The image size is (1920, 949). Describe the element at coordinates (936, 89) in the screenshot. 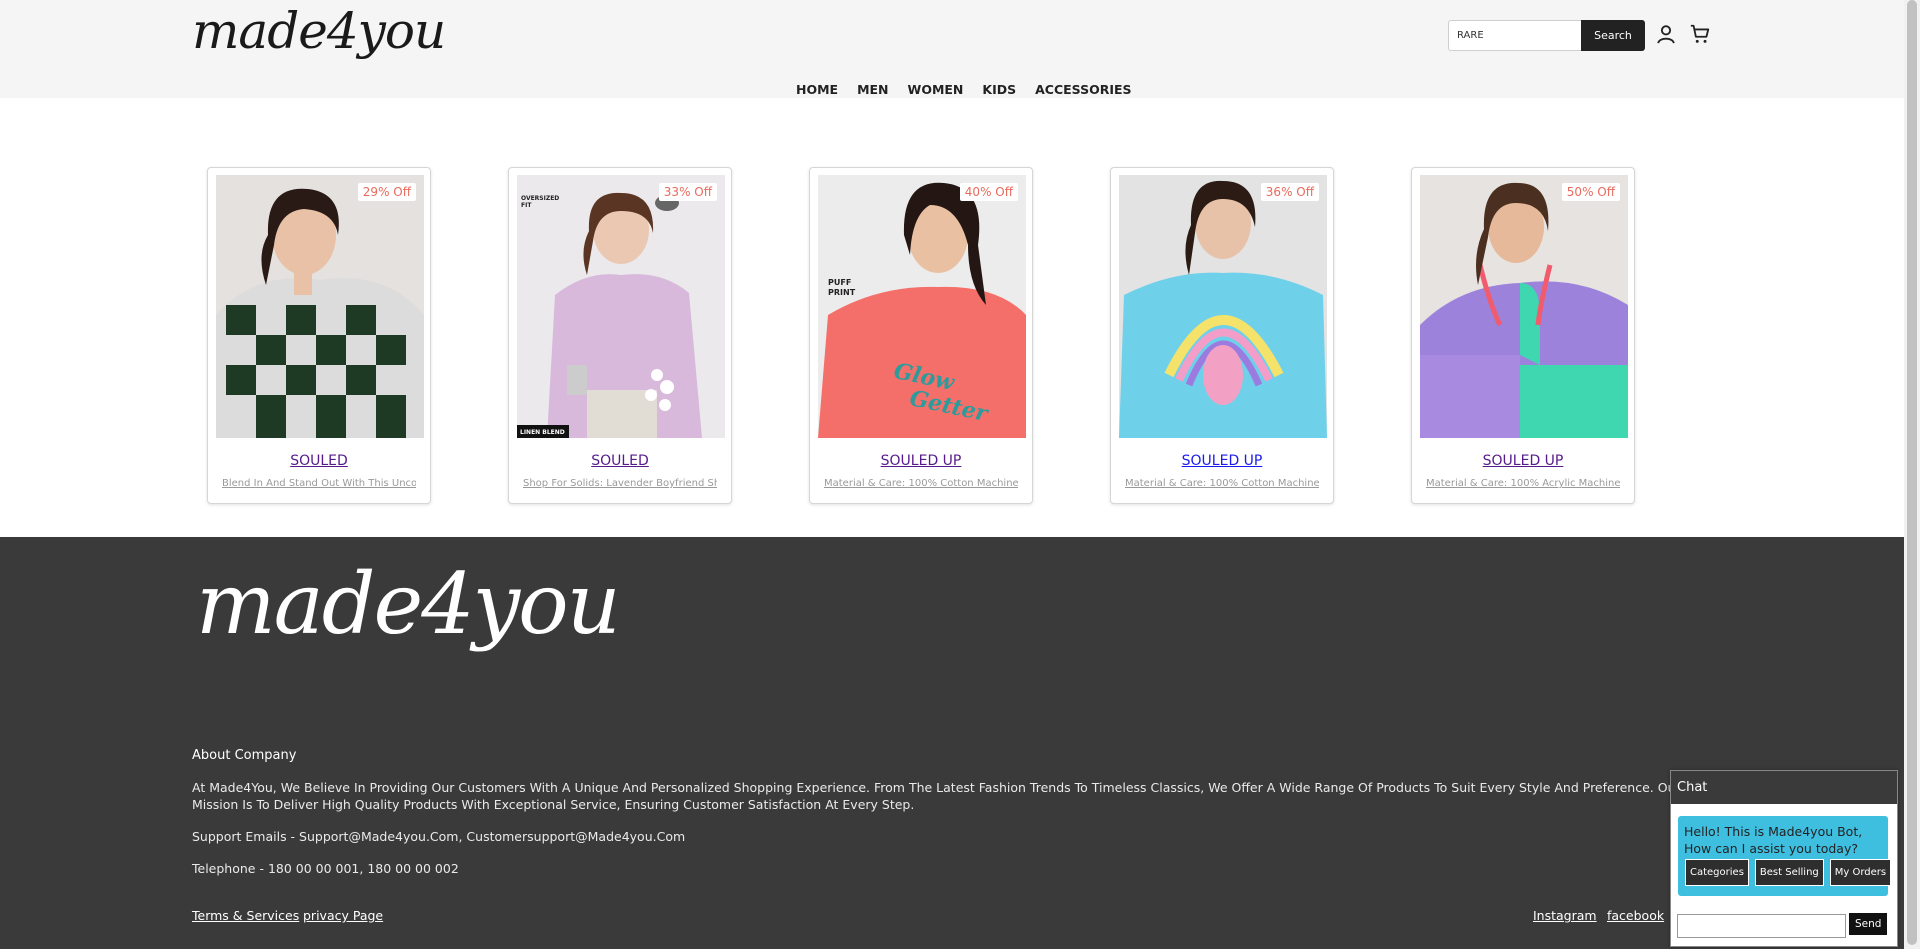

I see `nav-women: WOMEN` at that location.